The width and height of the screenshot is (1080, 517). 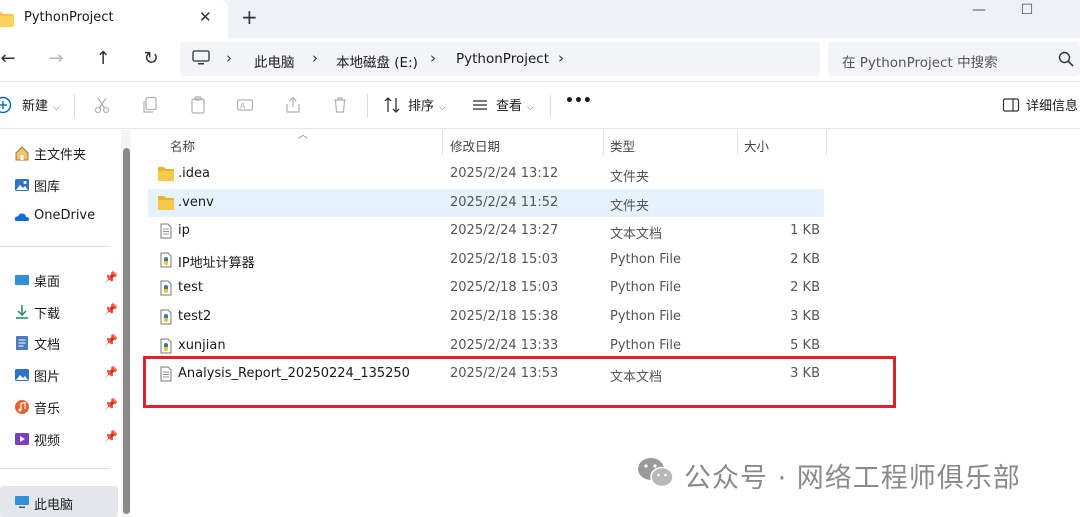 What do you see at coordinates (151, 60) in the screenshot?
I see `refresh-button: ↻` at bounding box center [151, 60].